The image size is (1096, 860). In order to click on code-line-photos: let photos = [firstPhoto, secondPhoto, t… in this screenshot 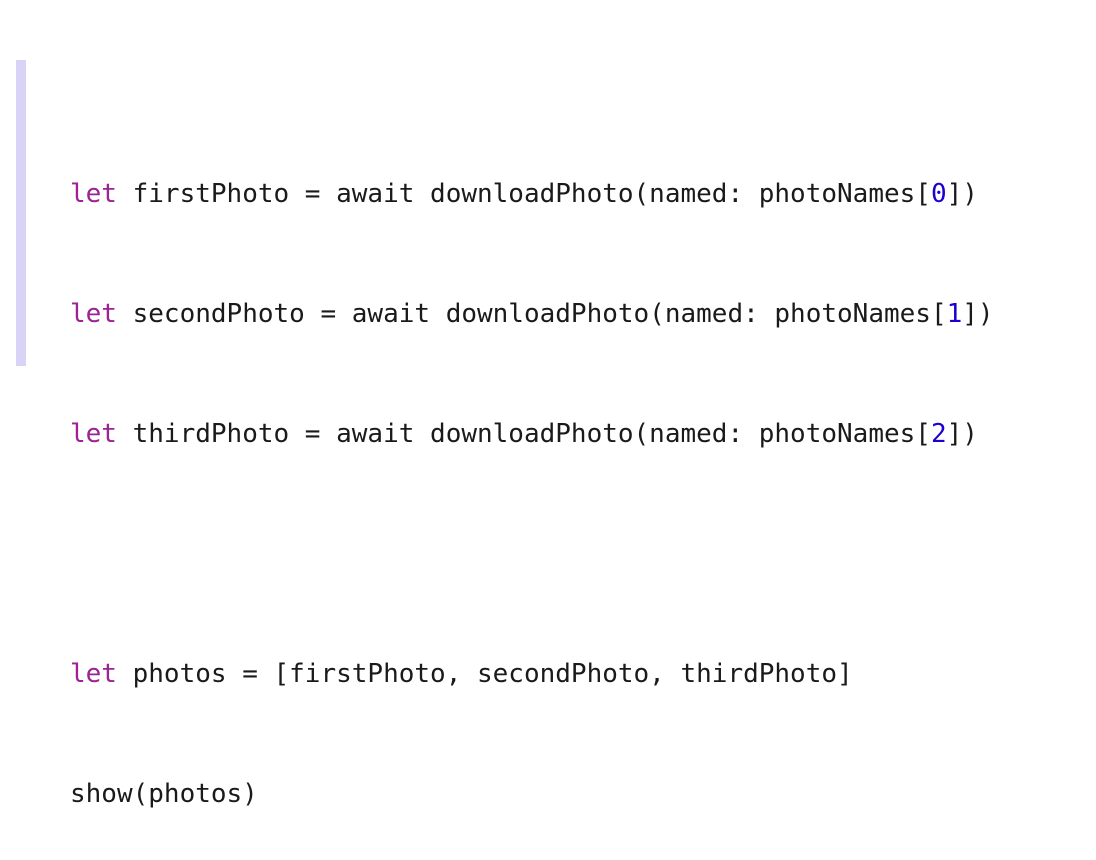, I will do `click(532, 674)`.